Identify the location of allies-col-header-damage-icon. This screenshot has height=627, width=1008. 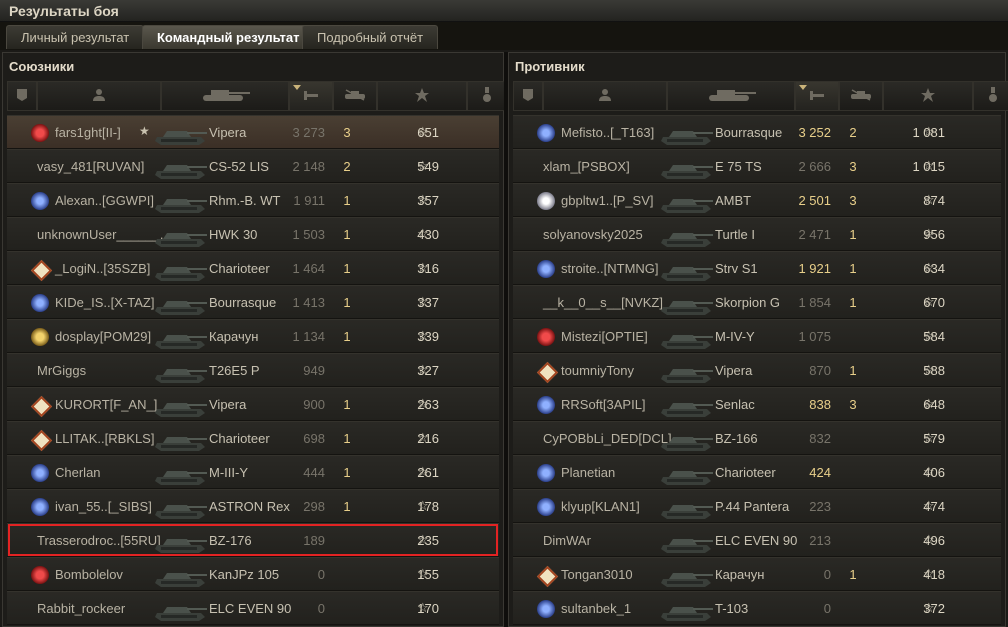
(311, 96).